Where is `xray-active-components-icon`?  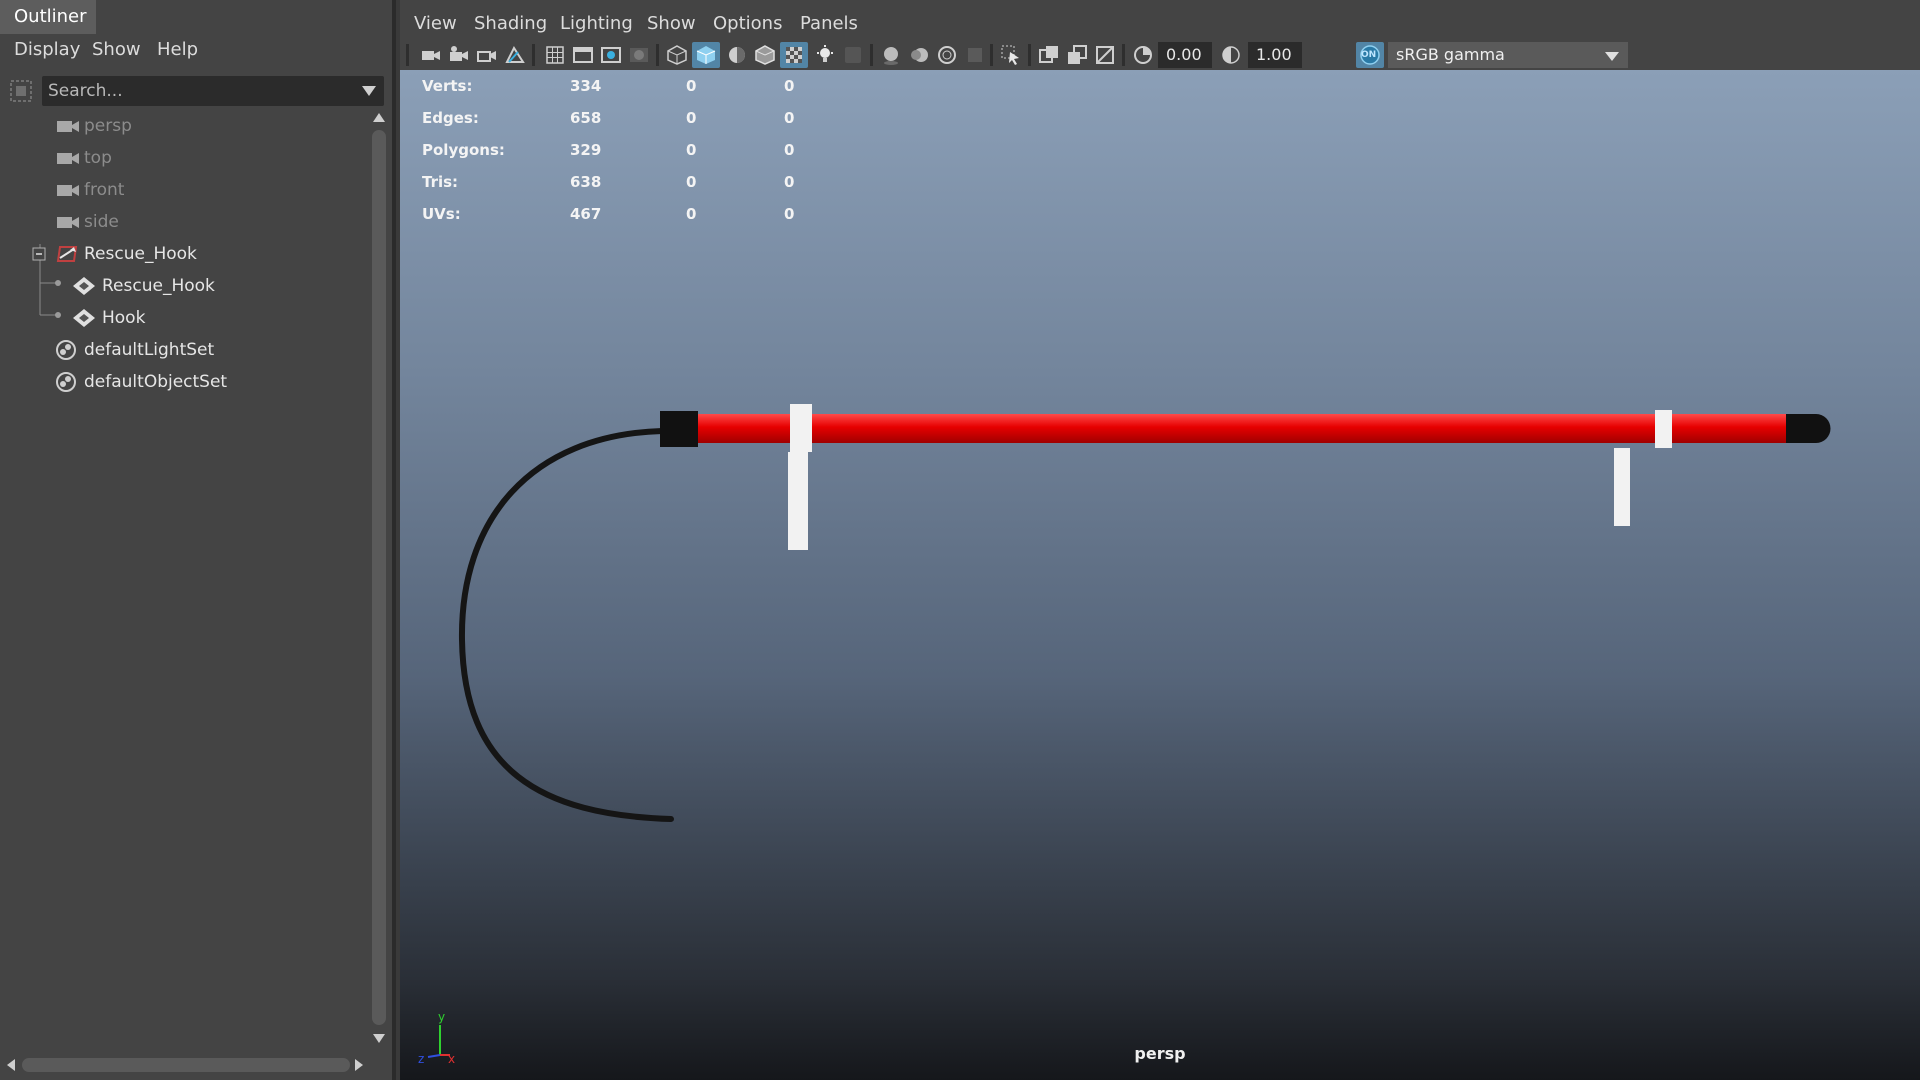 xray-active-components-icon is located at coordinates (1077, 55).